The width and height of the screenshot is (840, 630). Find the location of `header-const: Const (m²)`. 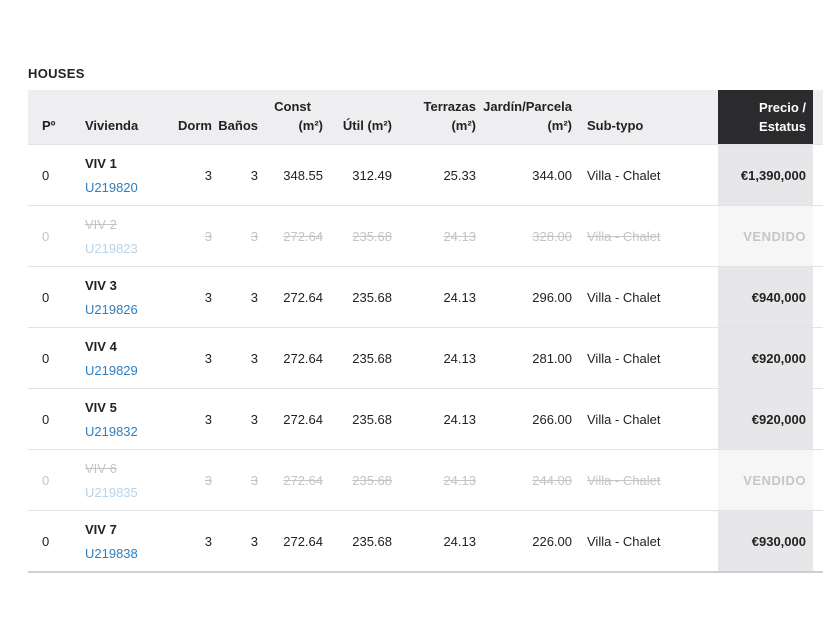

header-const: Const (m²) is located at coordinates (290, 116).